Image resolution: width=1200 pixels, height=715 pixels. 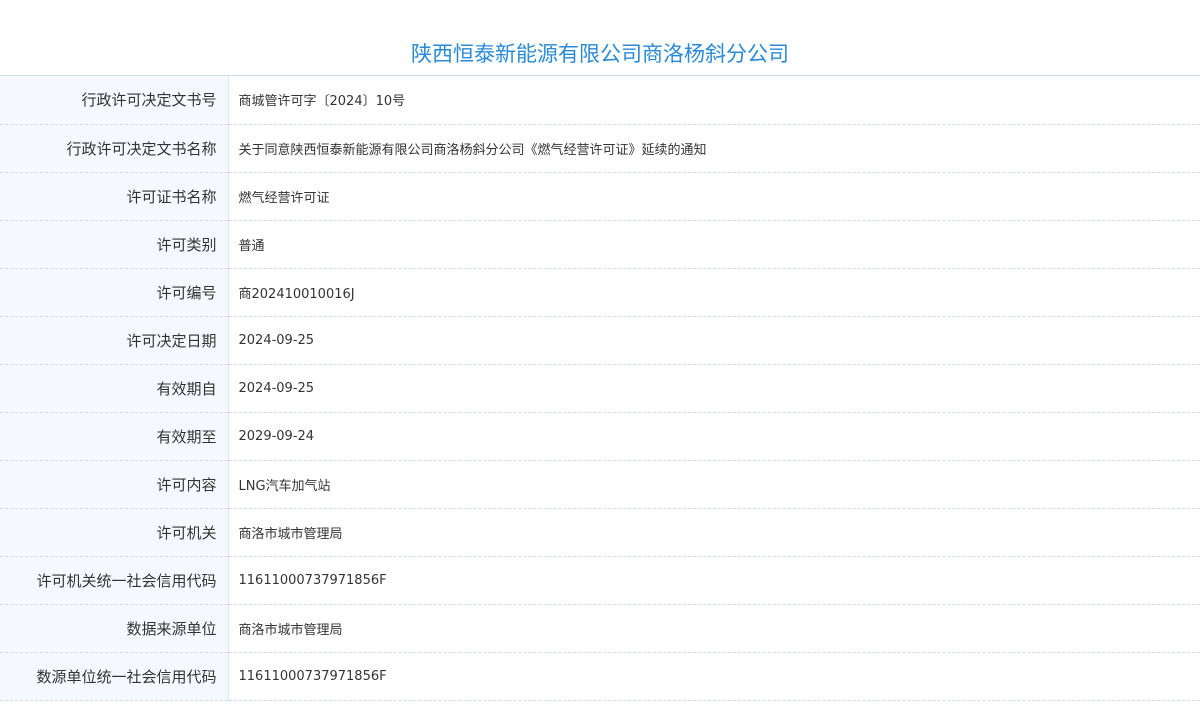 What do you see at coordinates (114, 196) in the screenshot?
I see `field-label-certificate-name: 许可证书名称` at bounding box center [114, 196].